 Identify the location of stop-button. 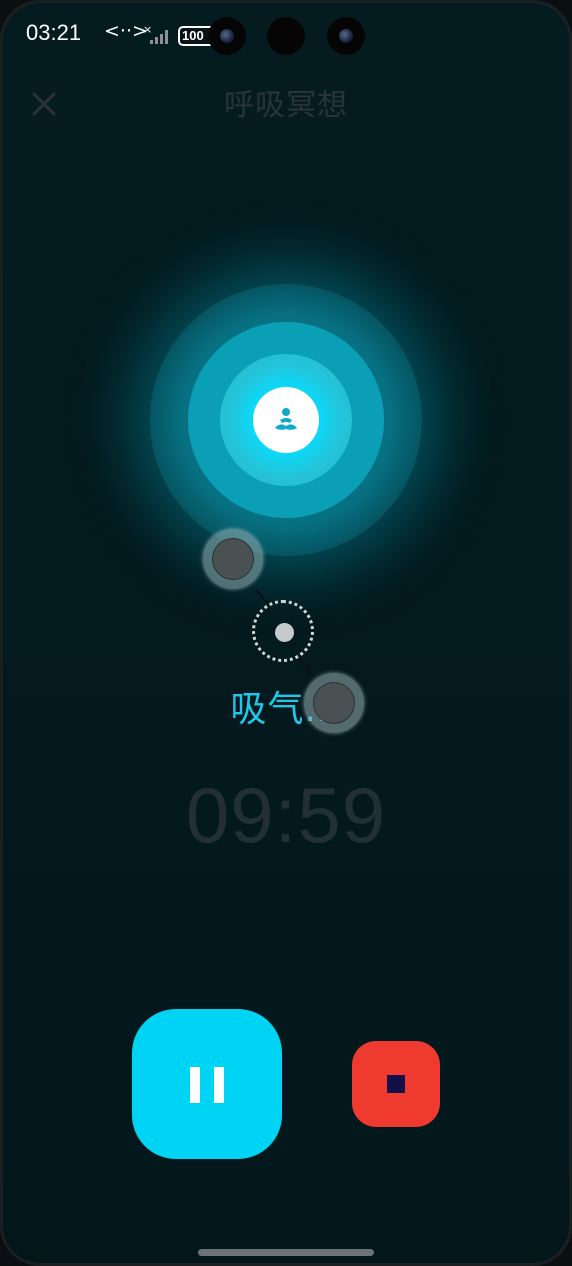
(396, 1084).